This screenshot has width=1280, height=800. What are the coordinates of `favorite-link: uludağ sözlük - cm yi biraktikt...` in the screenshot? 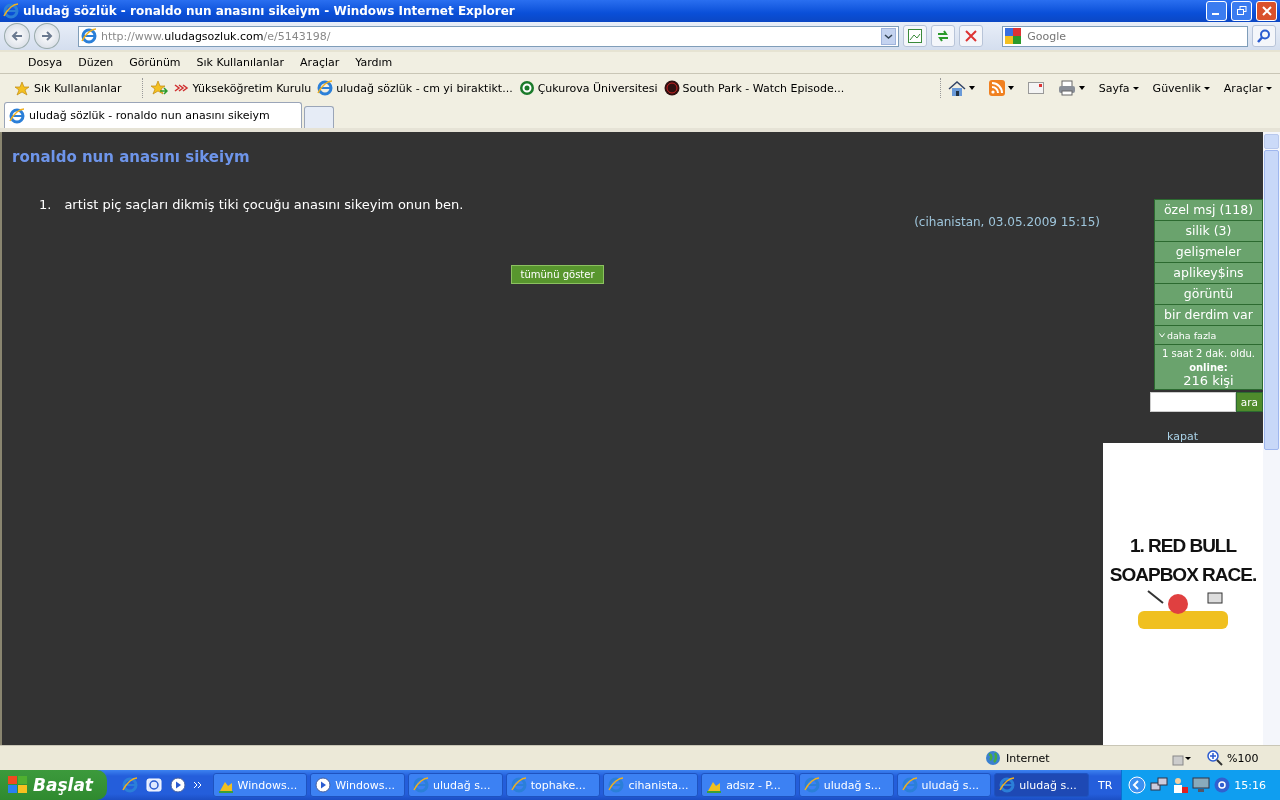 It's located at (415, 88).